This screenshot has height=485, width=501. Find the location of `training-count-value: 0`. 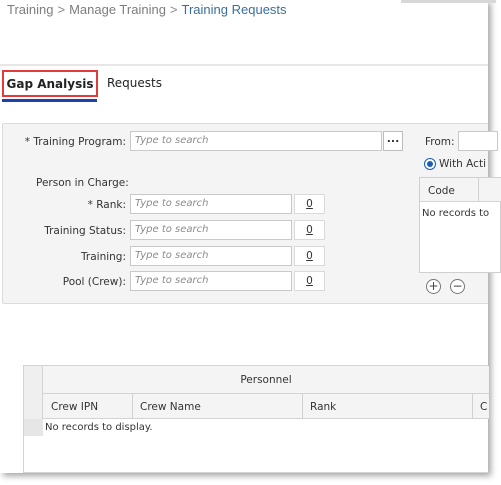

training-count-value: 0 is located at coordinates (309, 256).